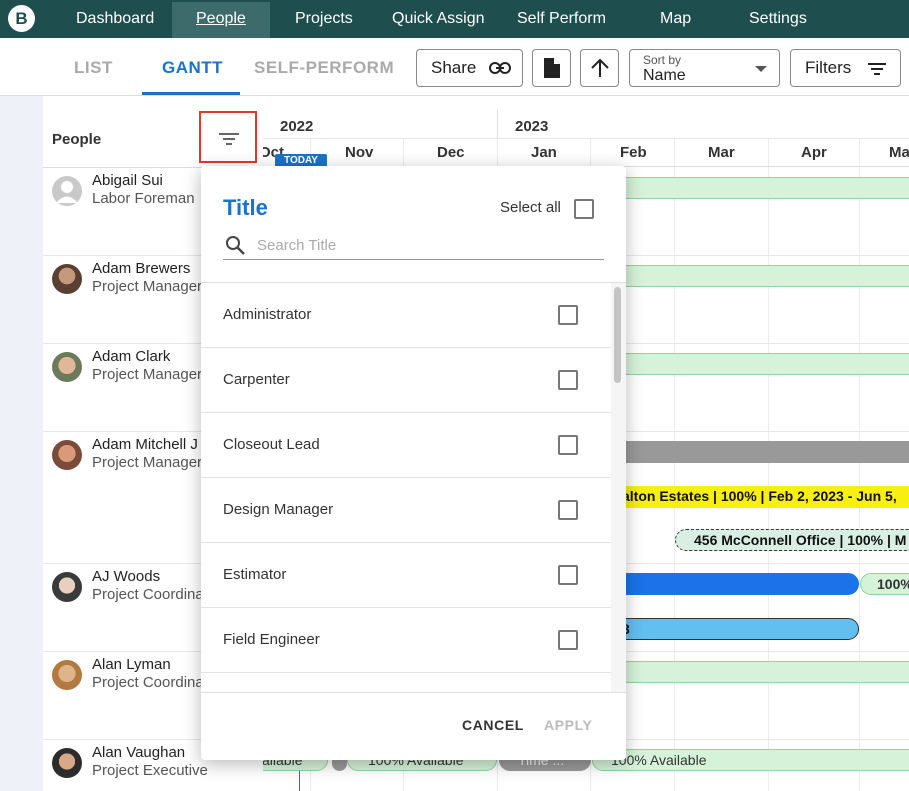 This screenshot has height=791, width=909. Describe the element at coordinates (191, 93) in the screenshot. I see `active-tab-indicator` at that location.